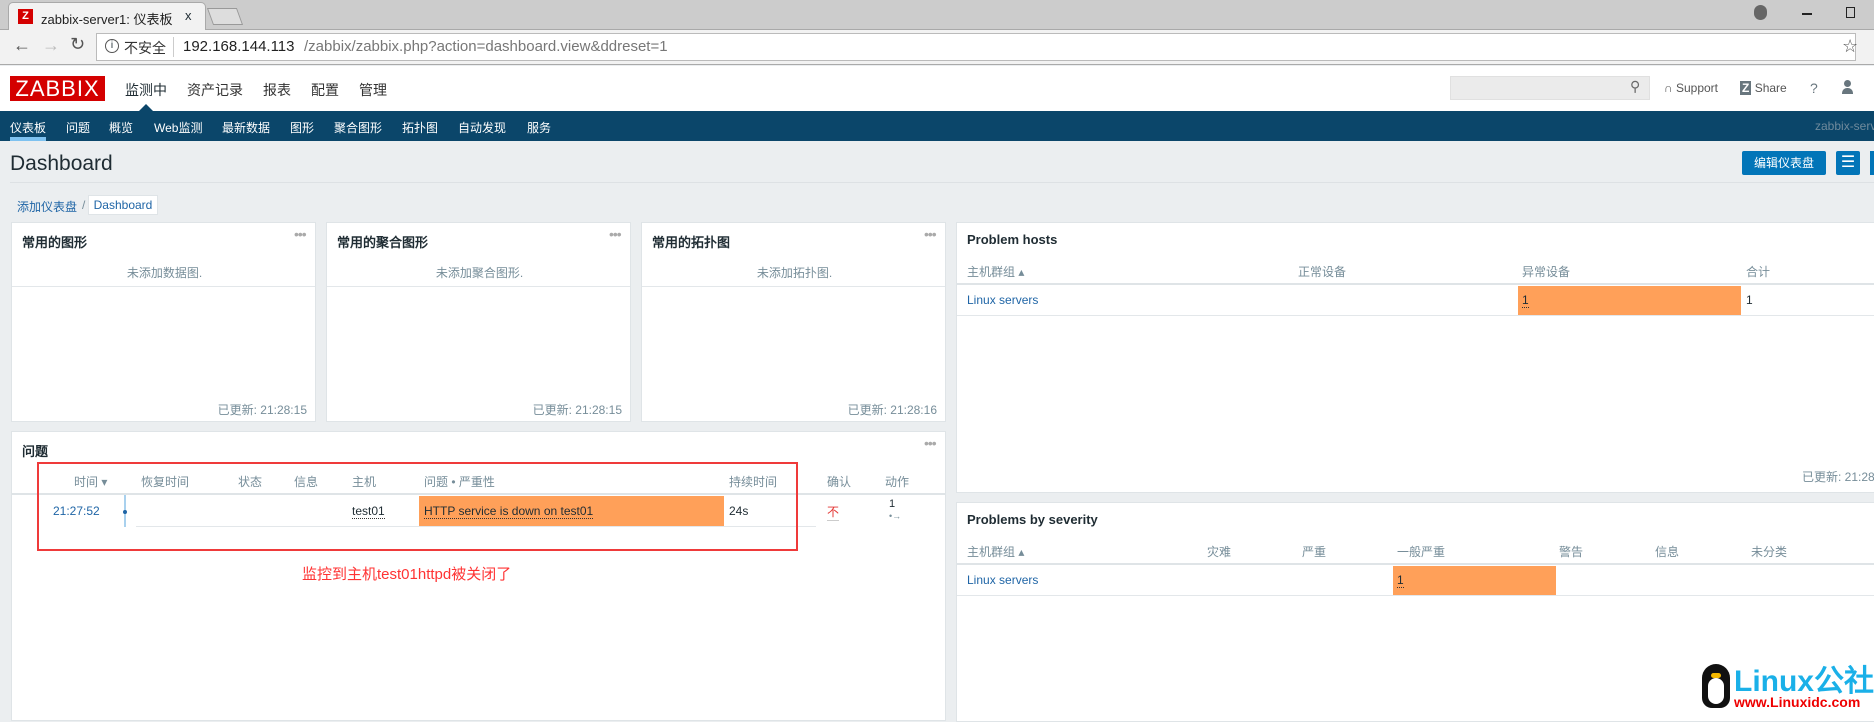 The height and width of the screenshot is (722, 1874). Describe the element at coordinates (302, 127) in the screenshot. I see `subnav-graphs: 图形` at that location.